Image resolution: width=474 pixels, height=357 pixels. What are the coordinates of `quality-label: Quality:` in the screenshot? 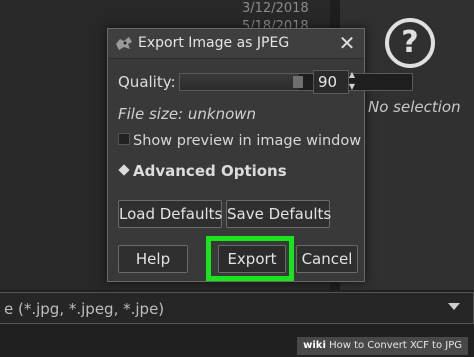 It's located at (147, 82).